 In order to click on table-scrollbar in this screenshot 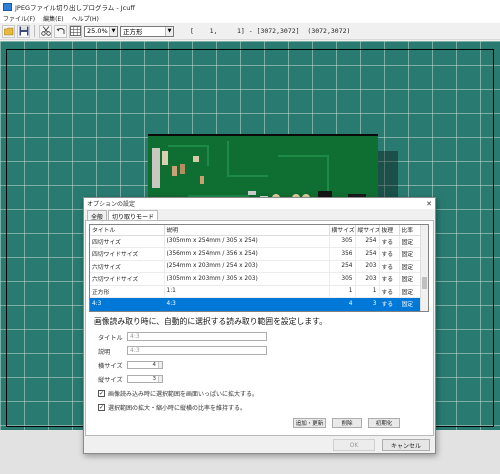, I will do `click(424, 268)`.